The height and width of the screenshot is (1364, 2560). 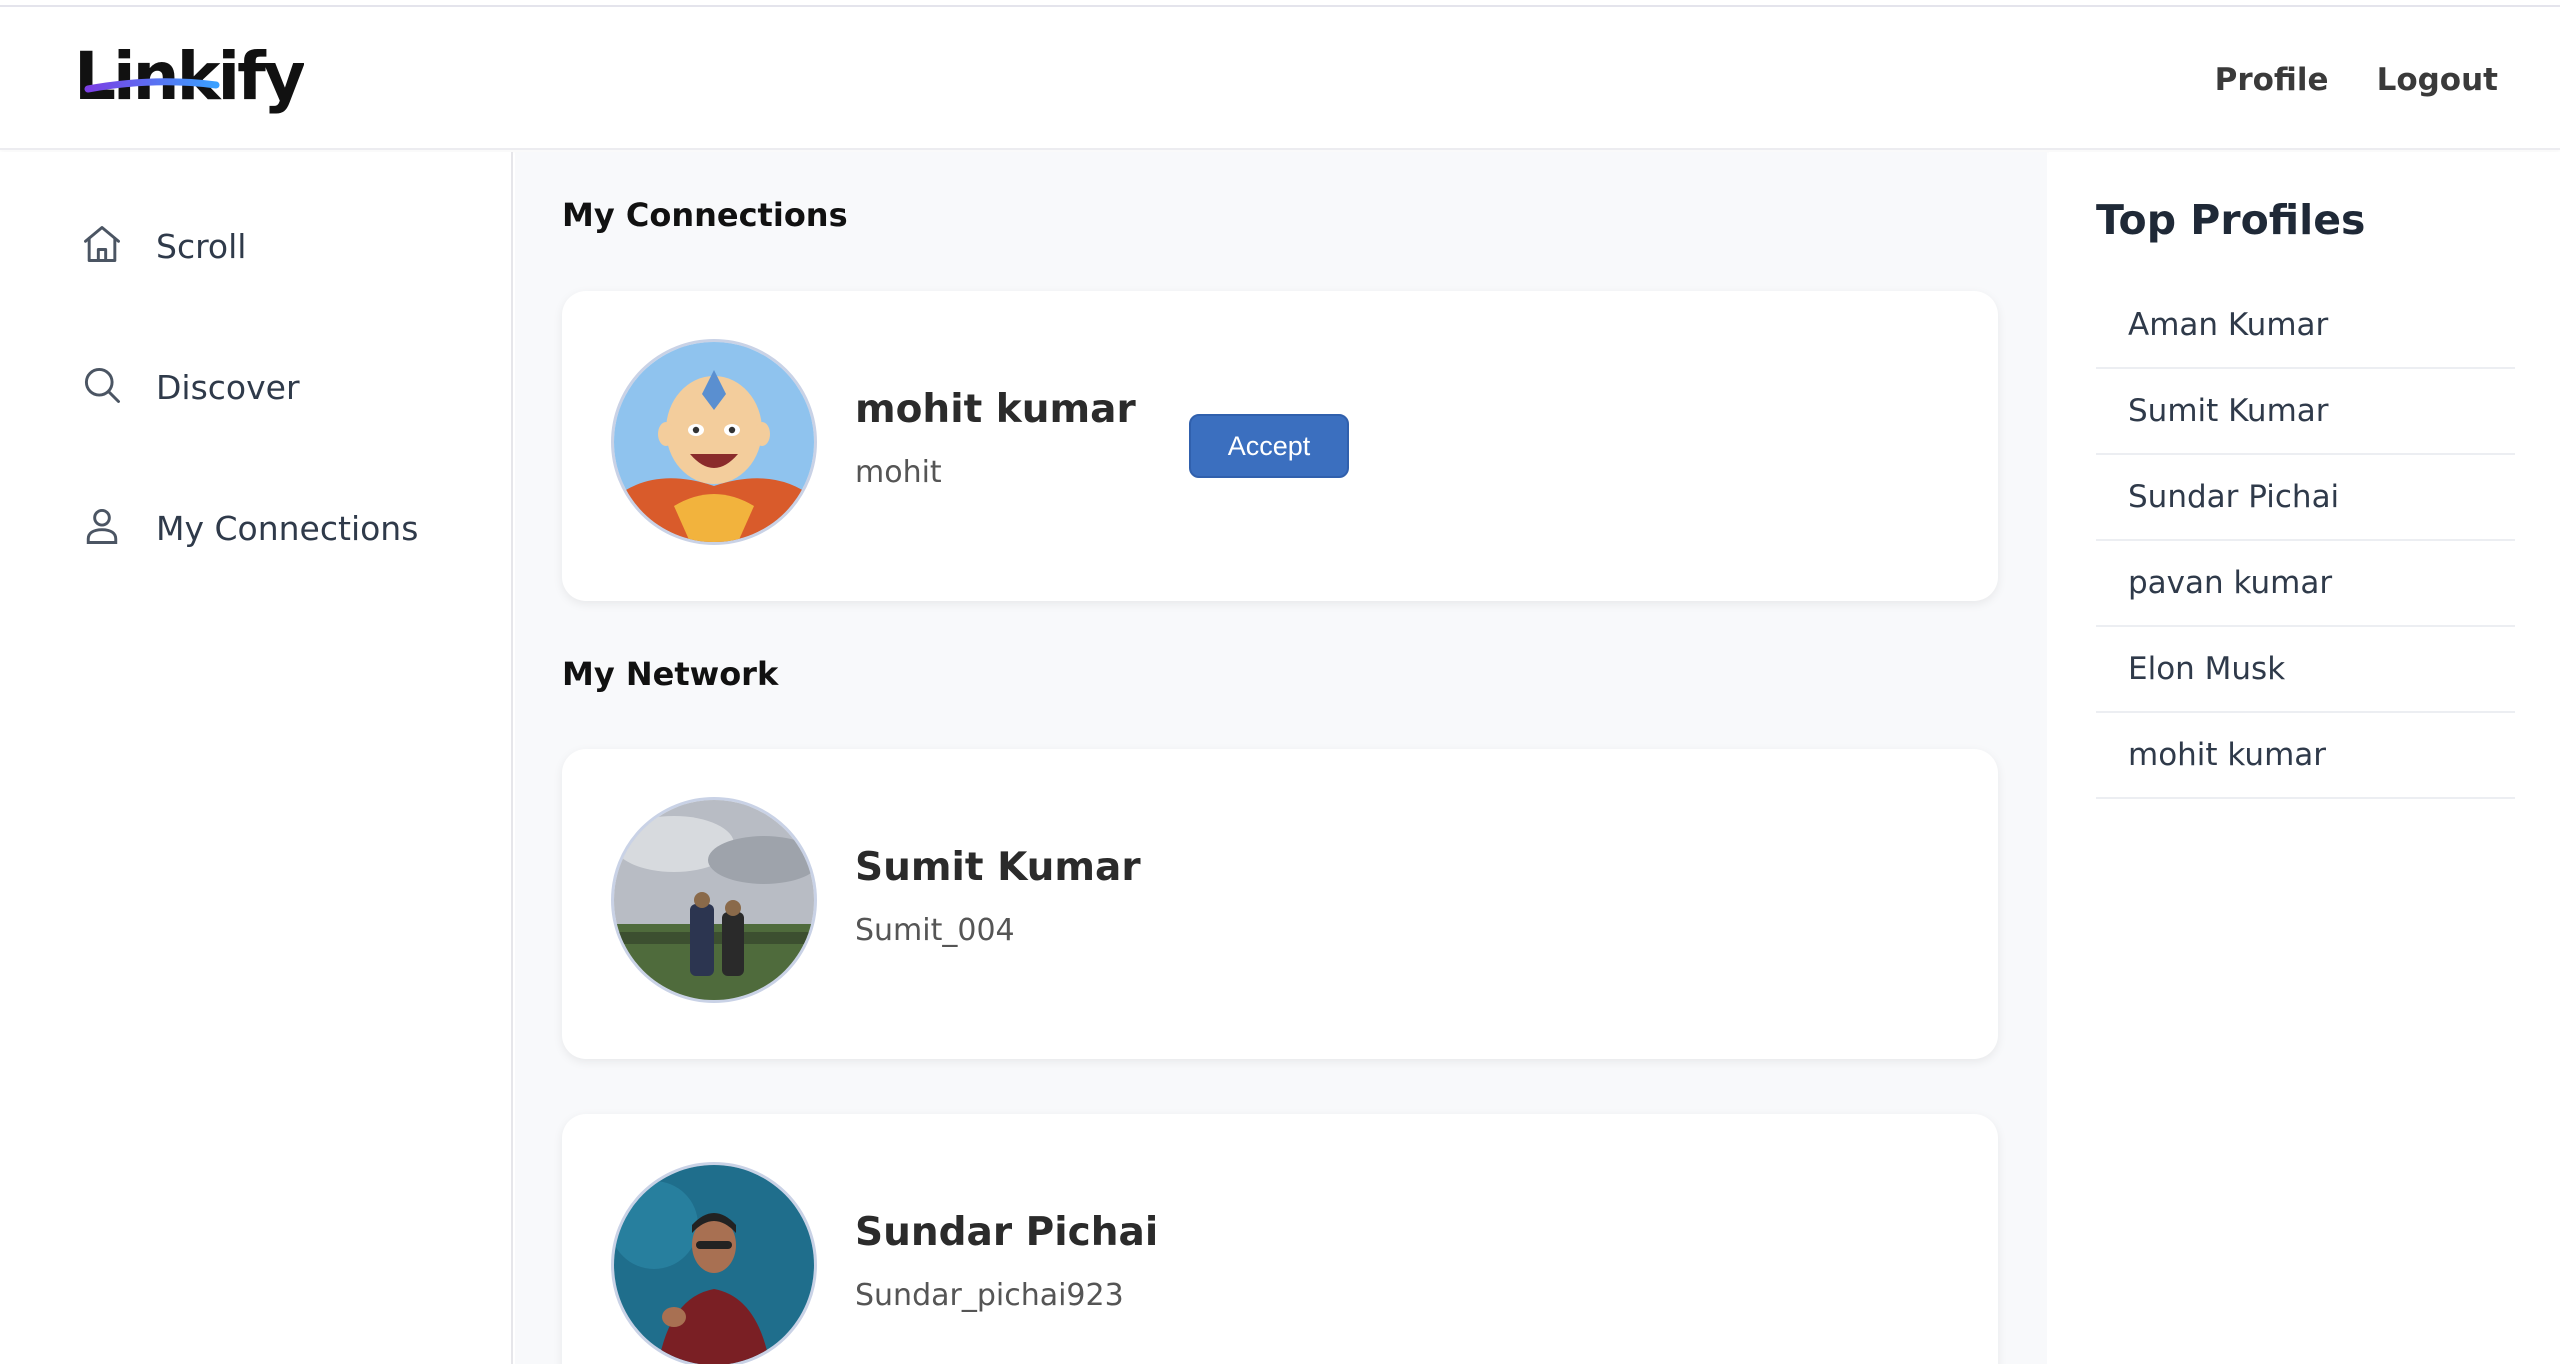 I want to click on header: Linkify Profile Logout, so click(x=1280, y=78).